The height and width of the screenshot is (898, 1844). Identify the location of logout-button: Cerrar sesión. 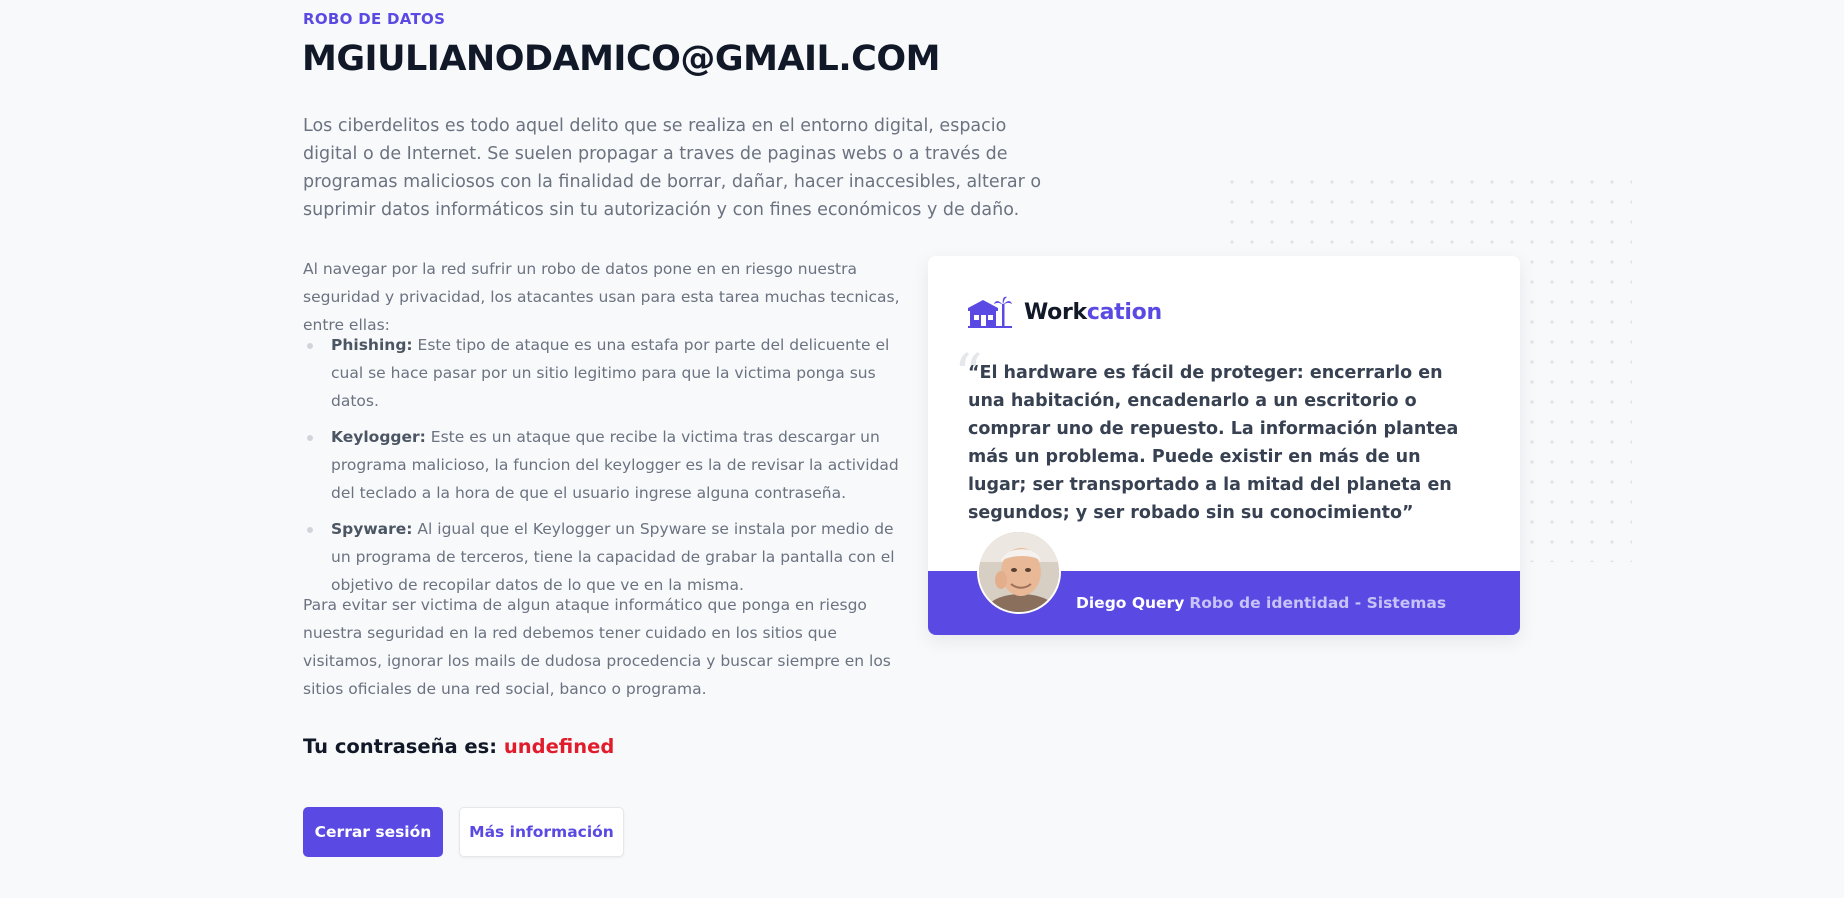
(373, 832).